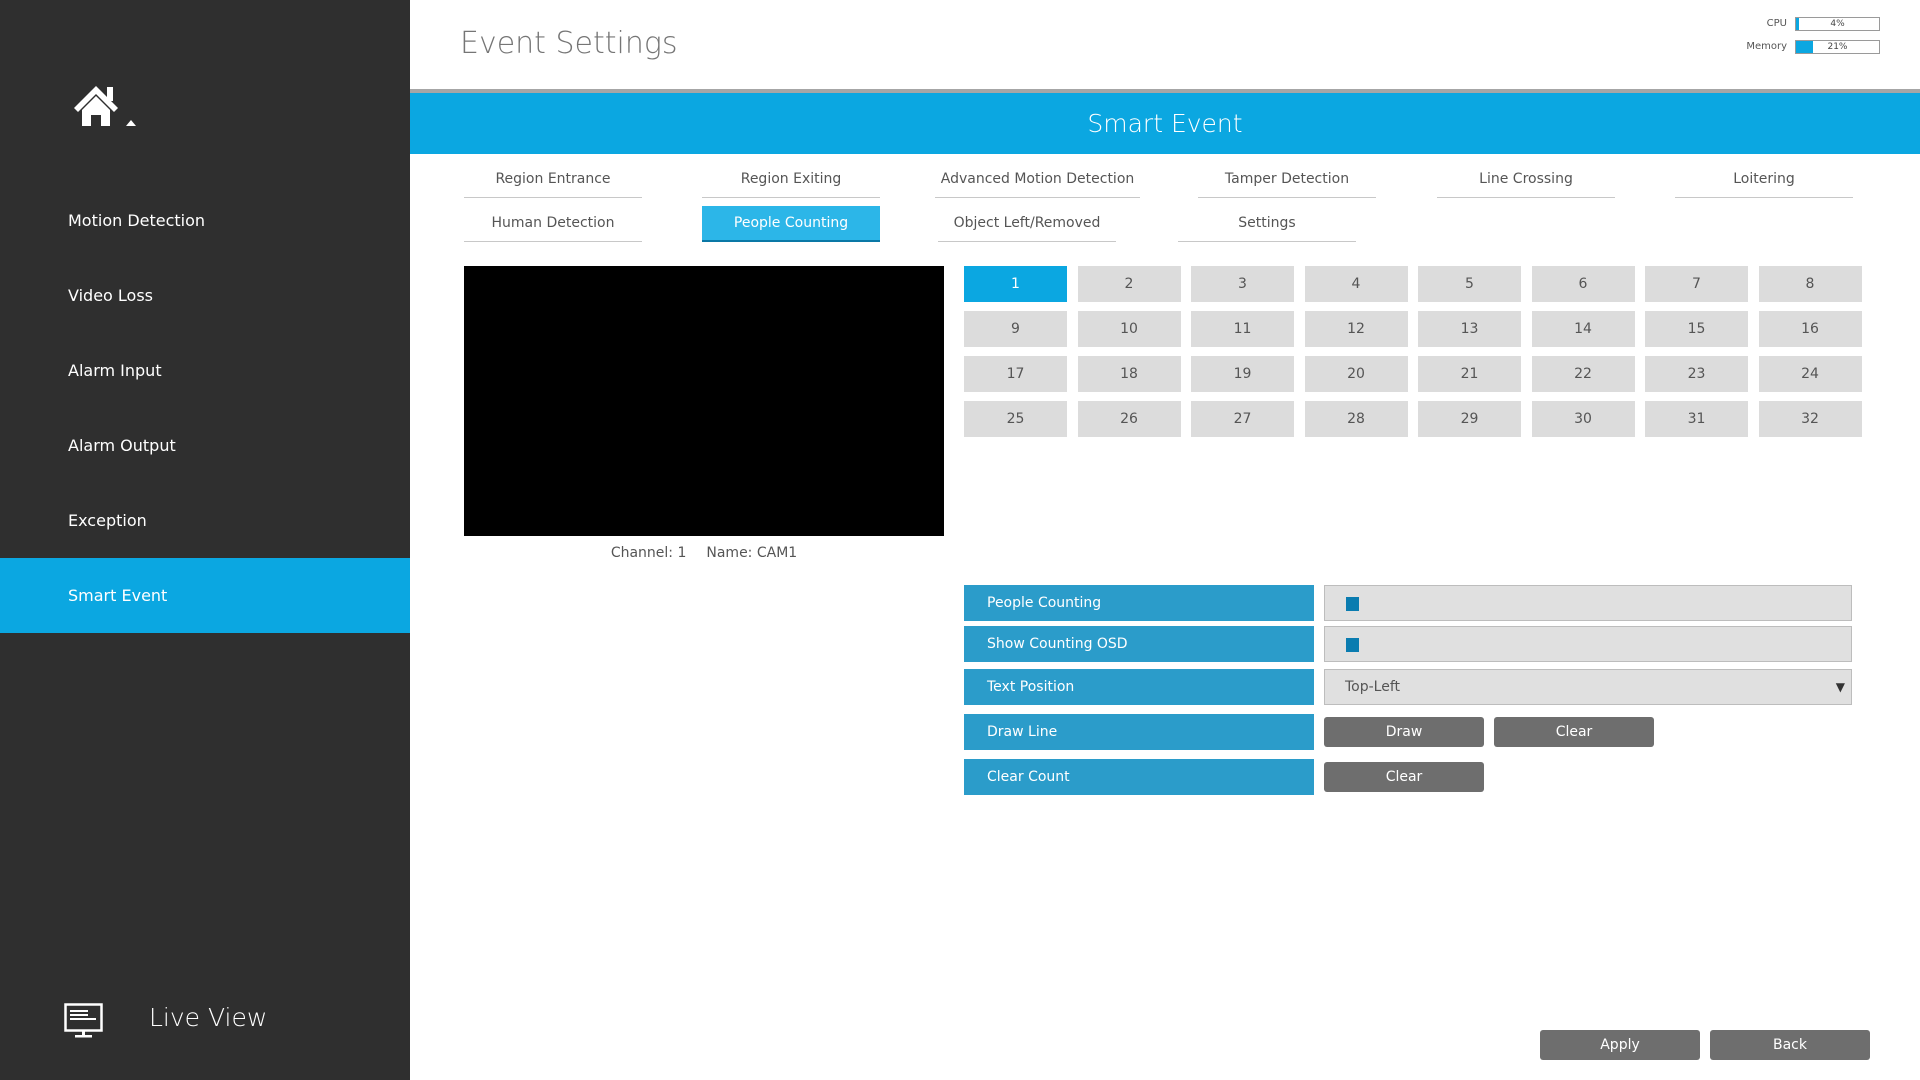  What do you see at coordinates (118, 595) in the screenshot?
I see `sidebar-item-label: Smart Event` at bounding box center [118, 595].